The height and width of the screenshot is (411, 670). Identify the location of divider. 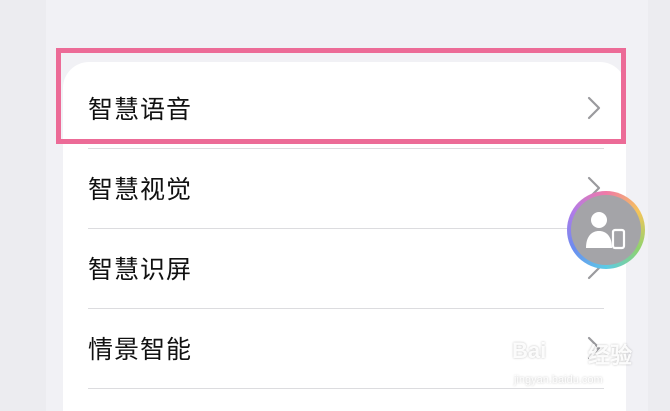
(346, 388).